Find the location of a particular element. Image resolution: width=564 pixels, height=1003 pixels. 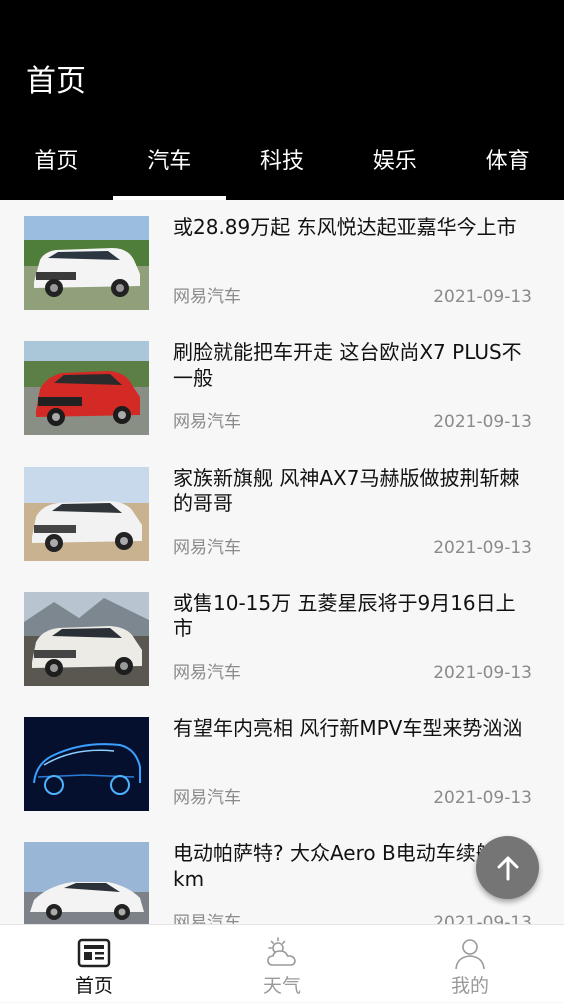

page-title: 首页 is located at coordinates (56, 81).